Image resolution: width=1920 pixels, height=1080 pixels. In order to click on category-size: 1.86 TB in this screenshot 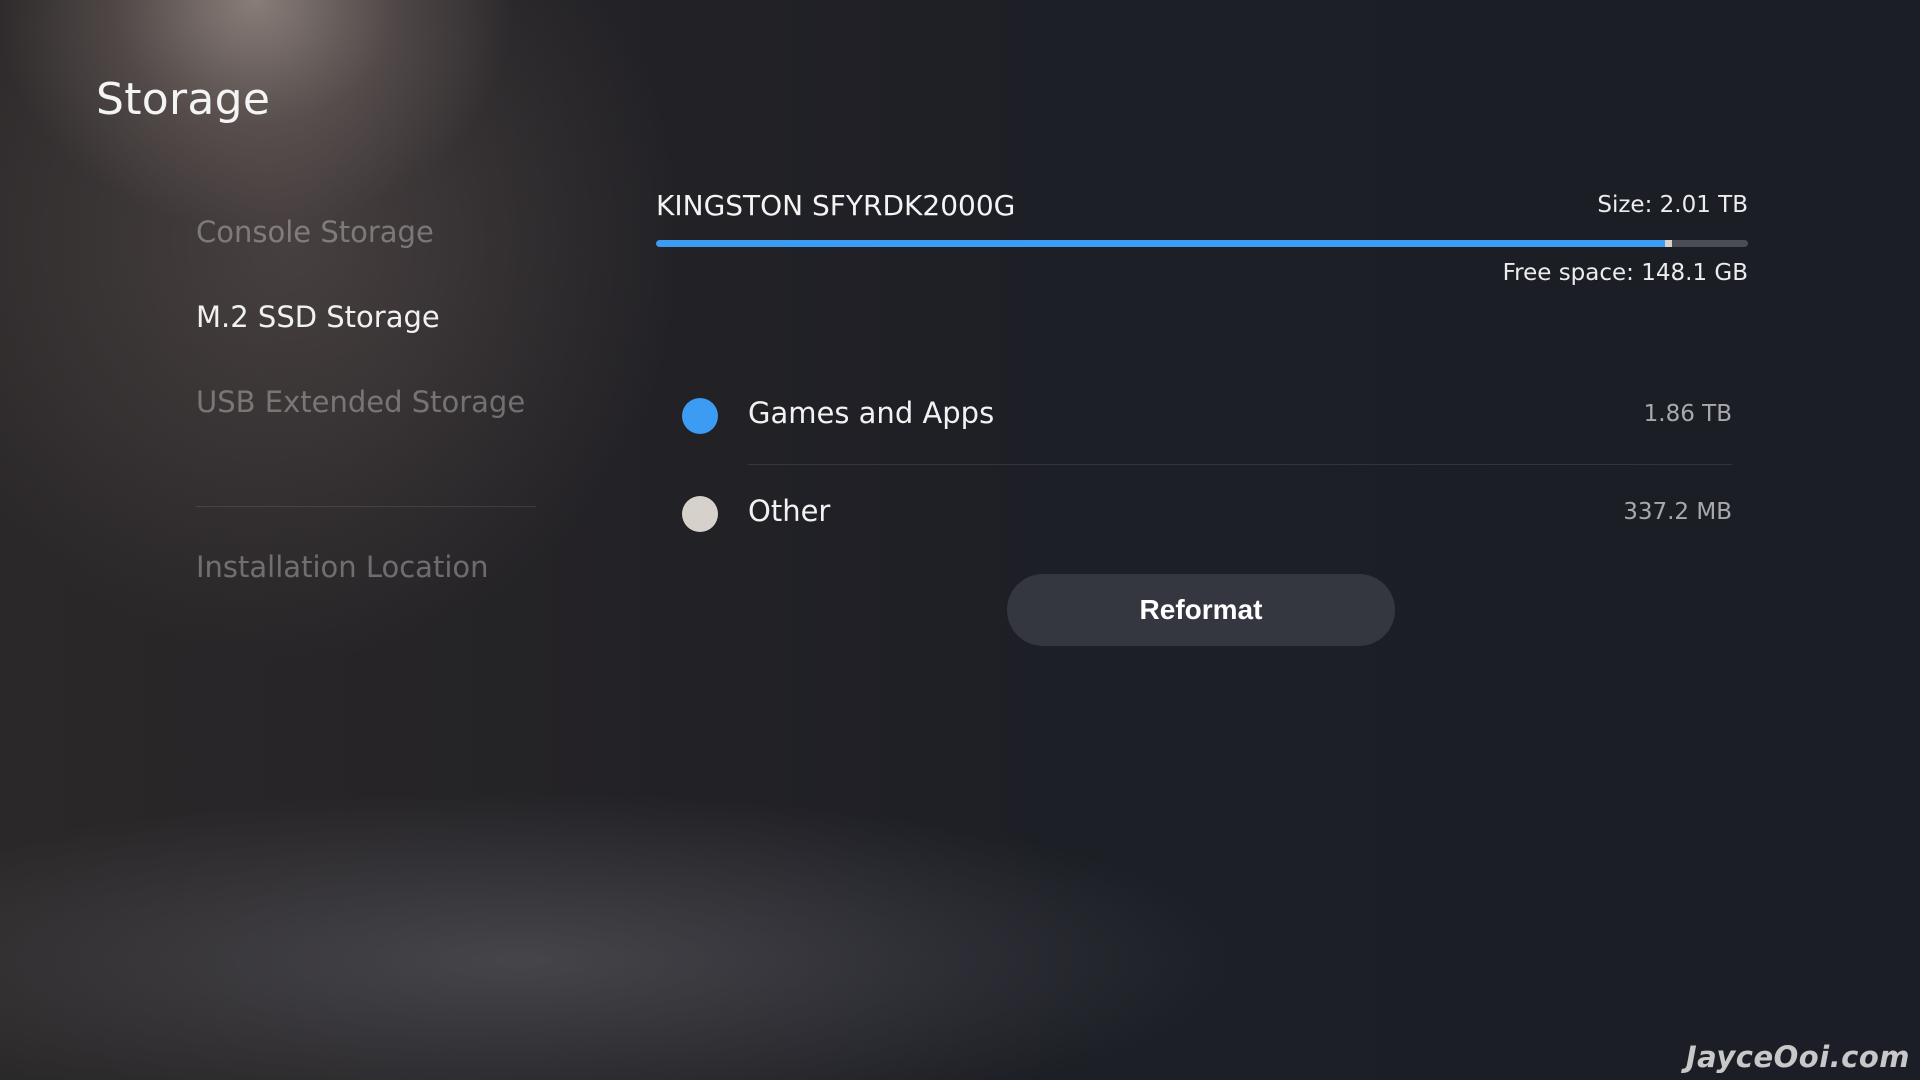, I will do `click(1687, 414)`.